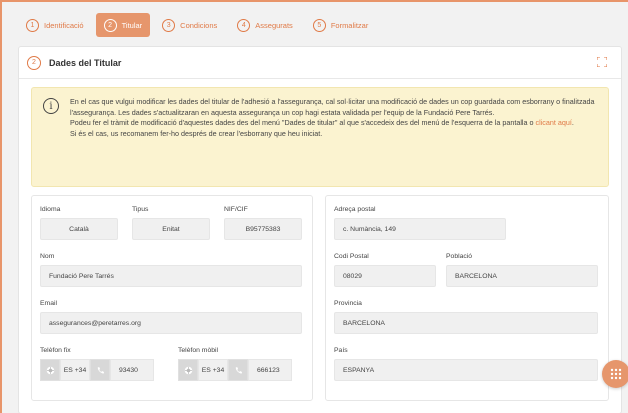 The width and height of the screenshot is (628, 413). What do you see at coordinates (319, 25) in the screenshot?
I see `step-number: 5` at bounding box center [319, 25].